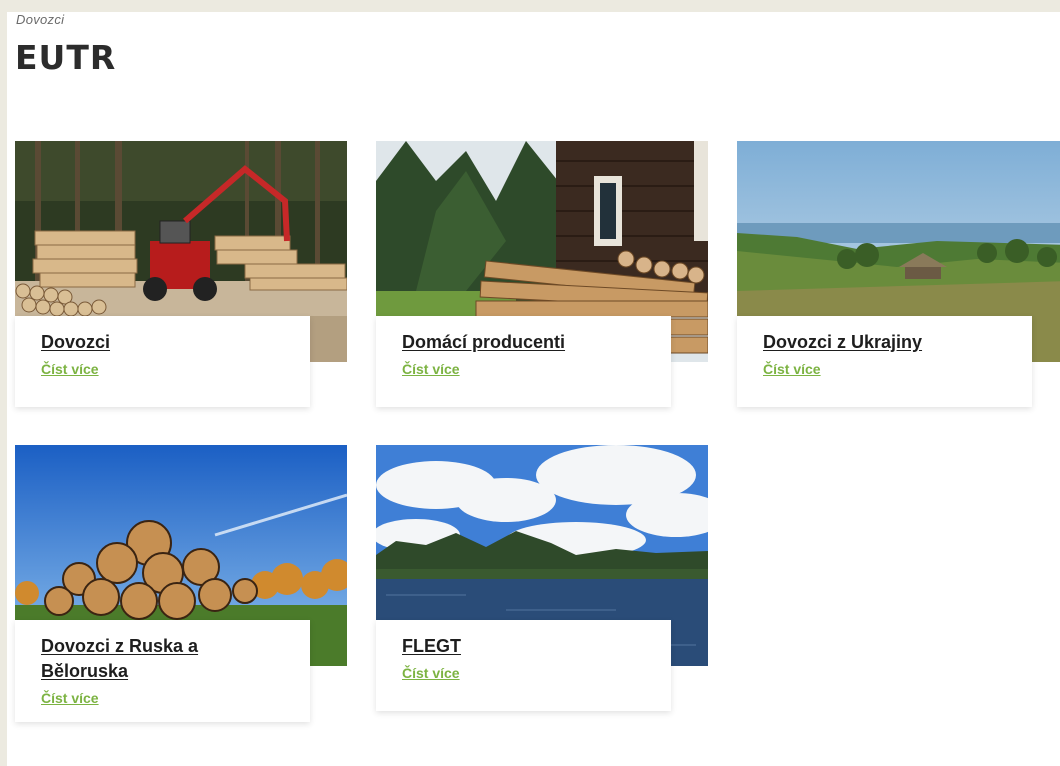 The height and width of the screenshot is (766, 1060). What do you see at coordinates (523, 361) in the screenshot?
I see `tile-card: Domácí producenti Číst více` at bounding box center [523, 361].